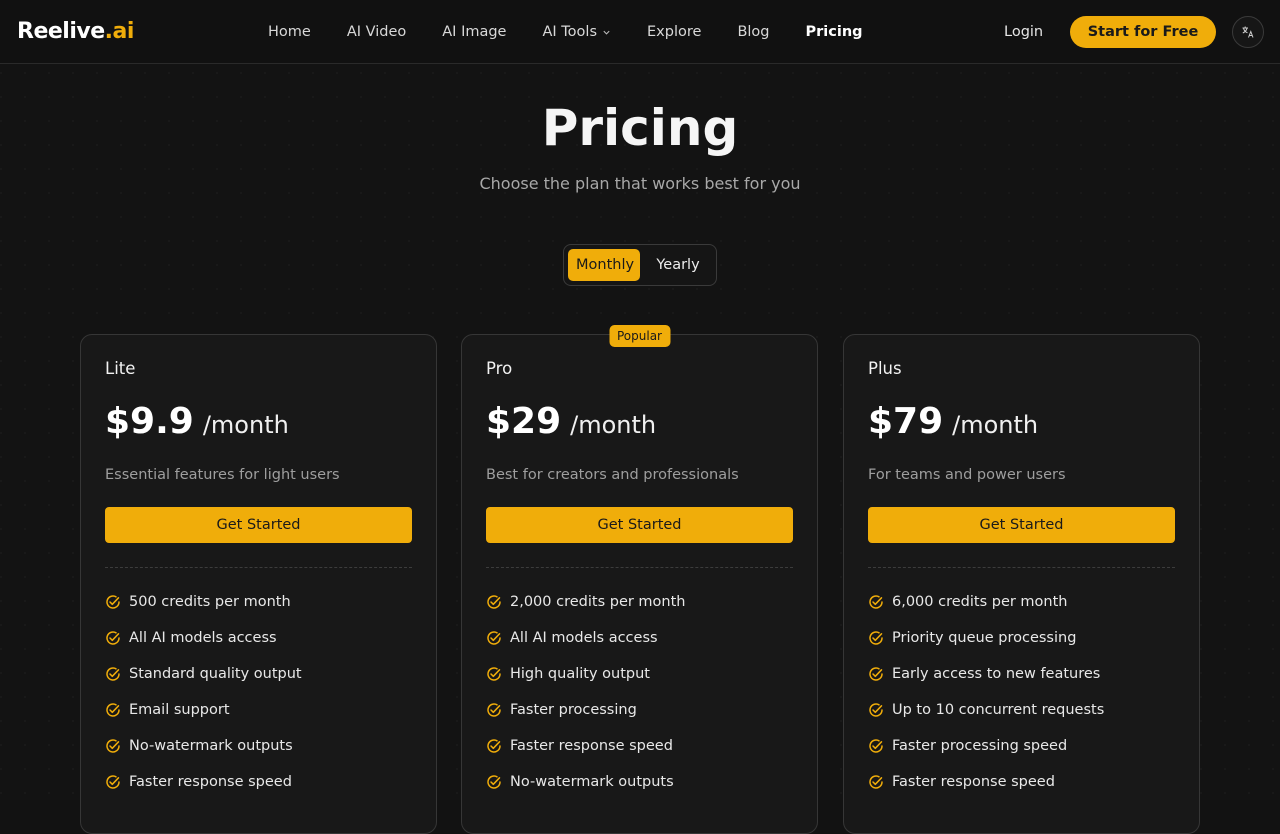 The width and height of the screenshot is (1280, 834). What do you see at coordinates (149, 421) in the screenshot?
I see `plan-price: $9.9` at bounding box center [149, 421].